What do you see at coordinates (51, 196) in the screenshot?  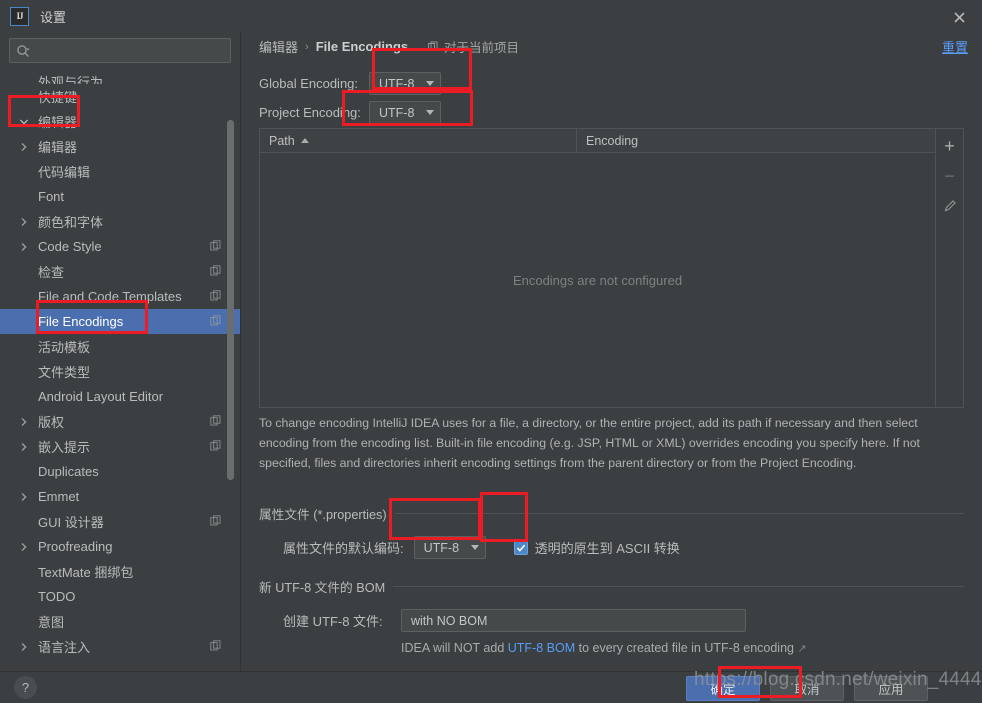 I see `sidebar-item-label: Font` at bounding box center [51, 196].